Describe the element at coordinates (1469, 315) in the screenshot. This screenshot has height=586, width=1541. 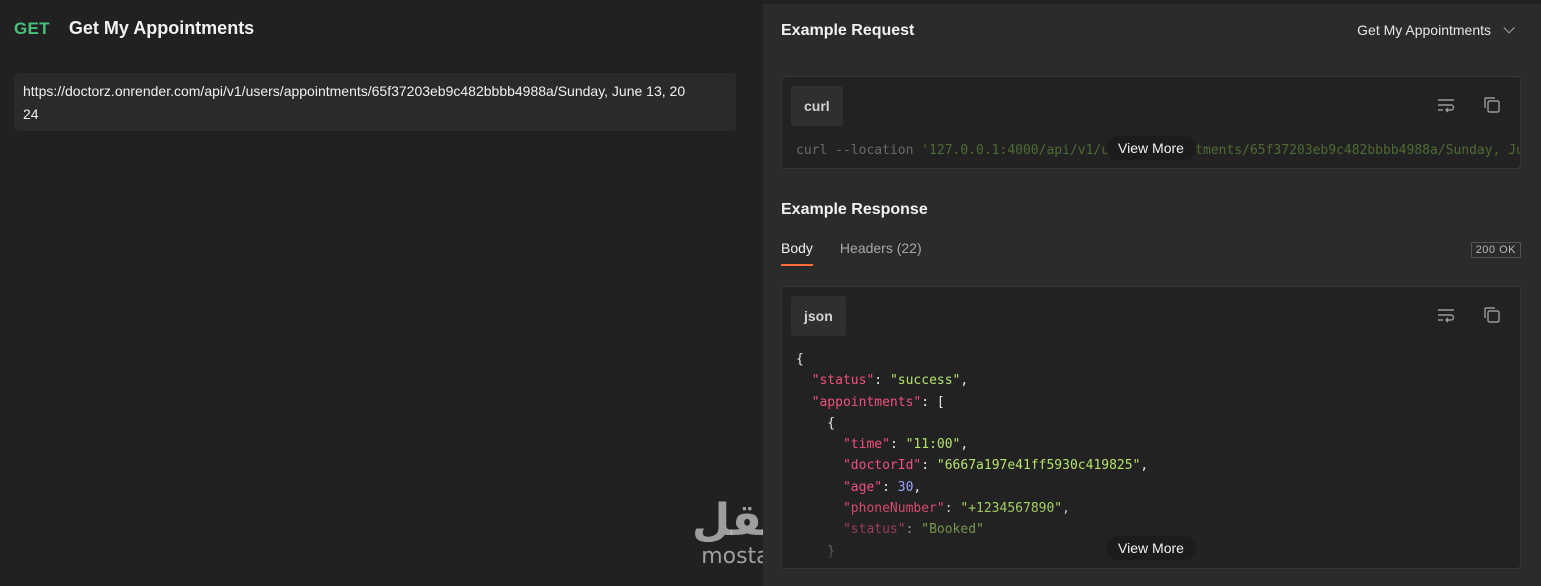
I see `response-code-actions` at that location.